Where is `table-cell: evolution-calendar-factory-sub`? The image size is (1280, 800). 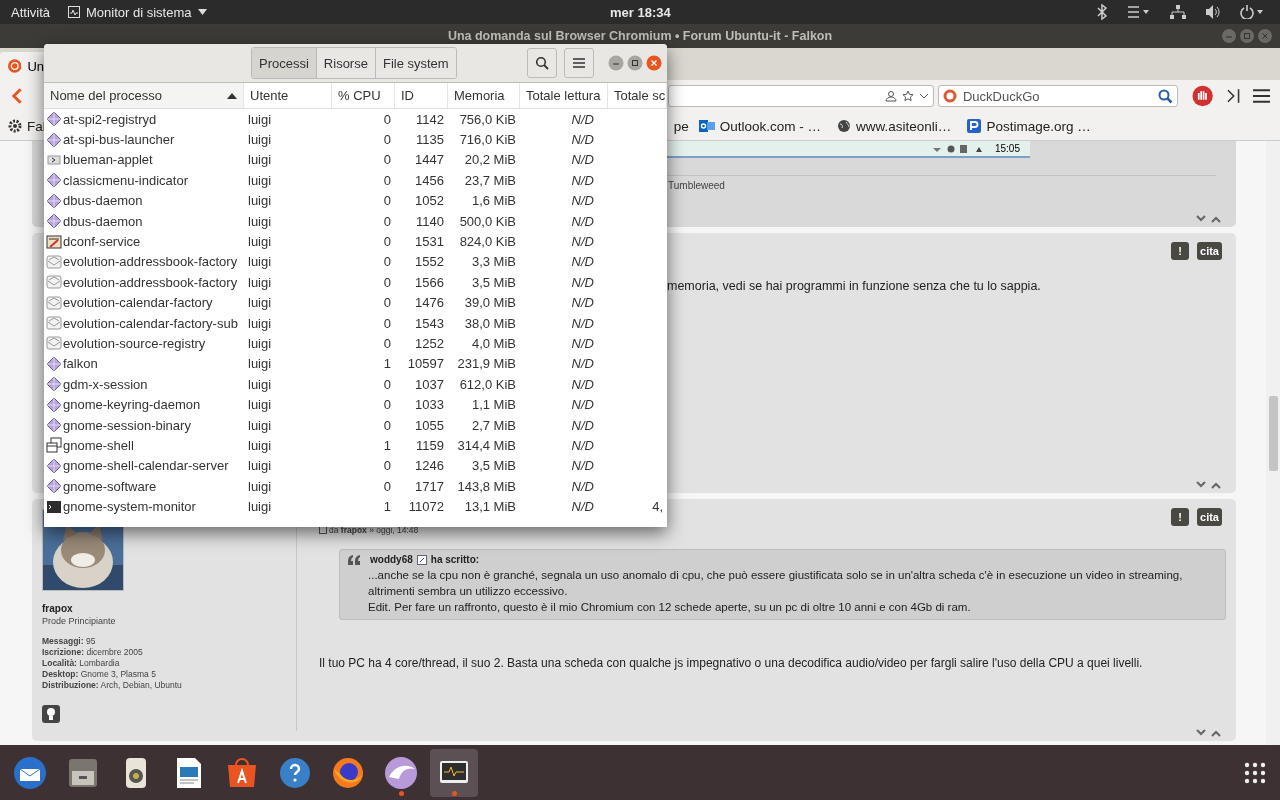 table-cell: evolution-calendar-factory-sub is located at coordinates (144, 323).